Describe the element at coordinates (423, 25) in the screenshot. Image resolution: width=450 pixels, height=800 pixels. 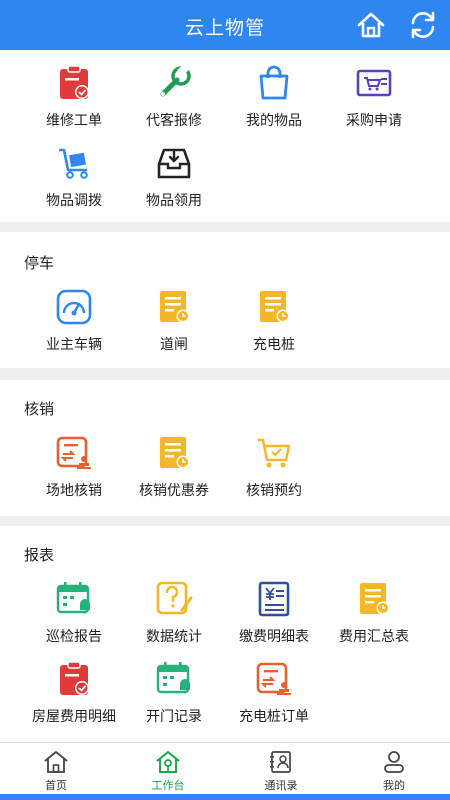
I see `refresh-icon` at that location.